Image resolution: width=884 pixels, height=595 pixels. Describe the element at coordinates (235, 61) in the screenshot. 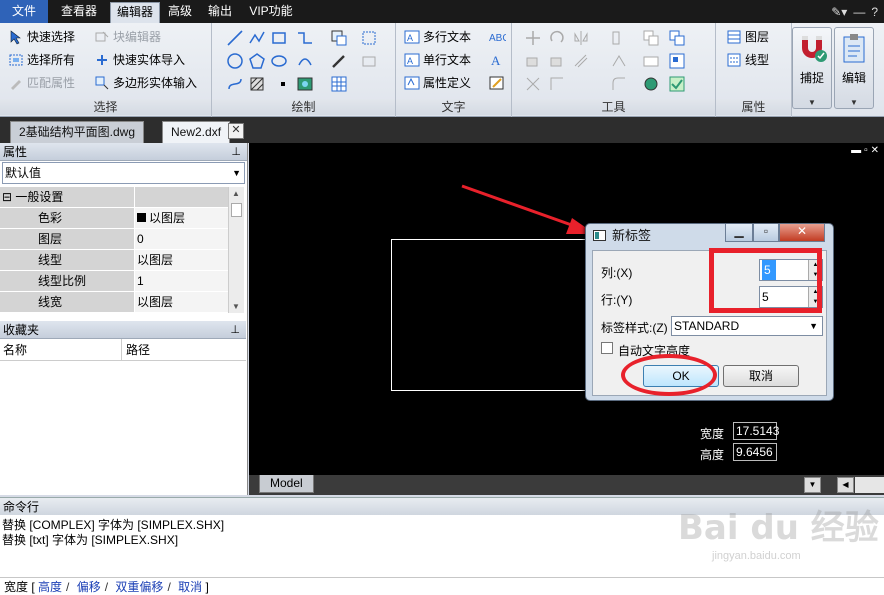

I see `circle-tool-icon` at that location.